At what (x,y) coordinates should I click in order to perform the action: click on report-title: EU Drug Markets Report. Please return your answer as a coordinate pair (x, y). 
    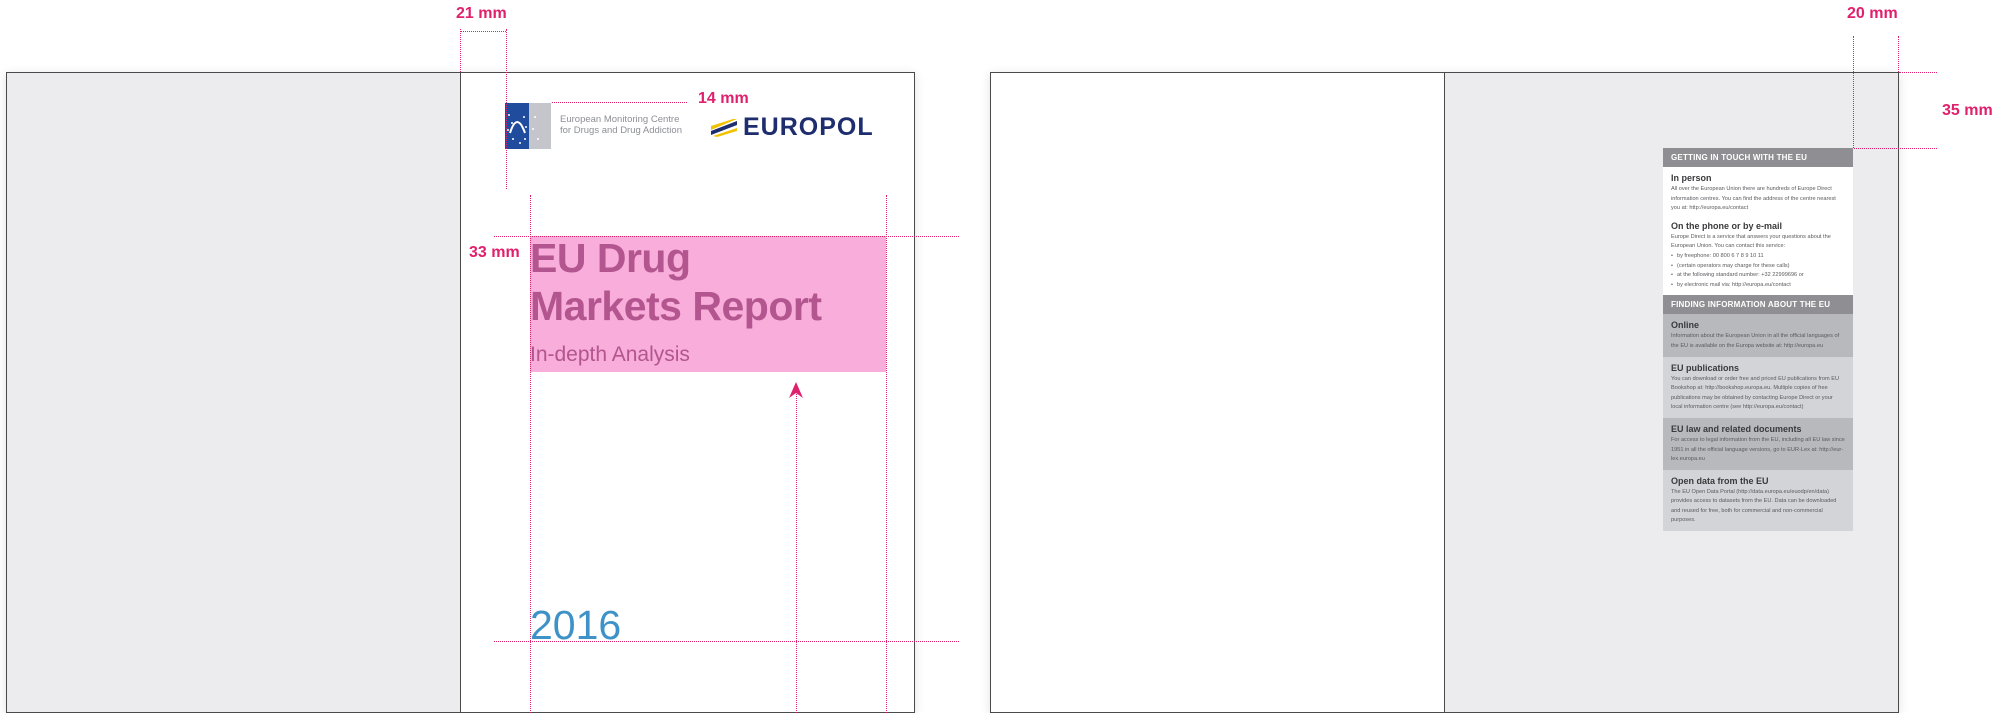
    Looking at the image, I should click on (676, 282).